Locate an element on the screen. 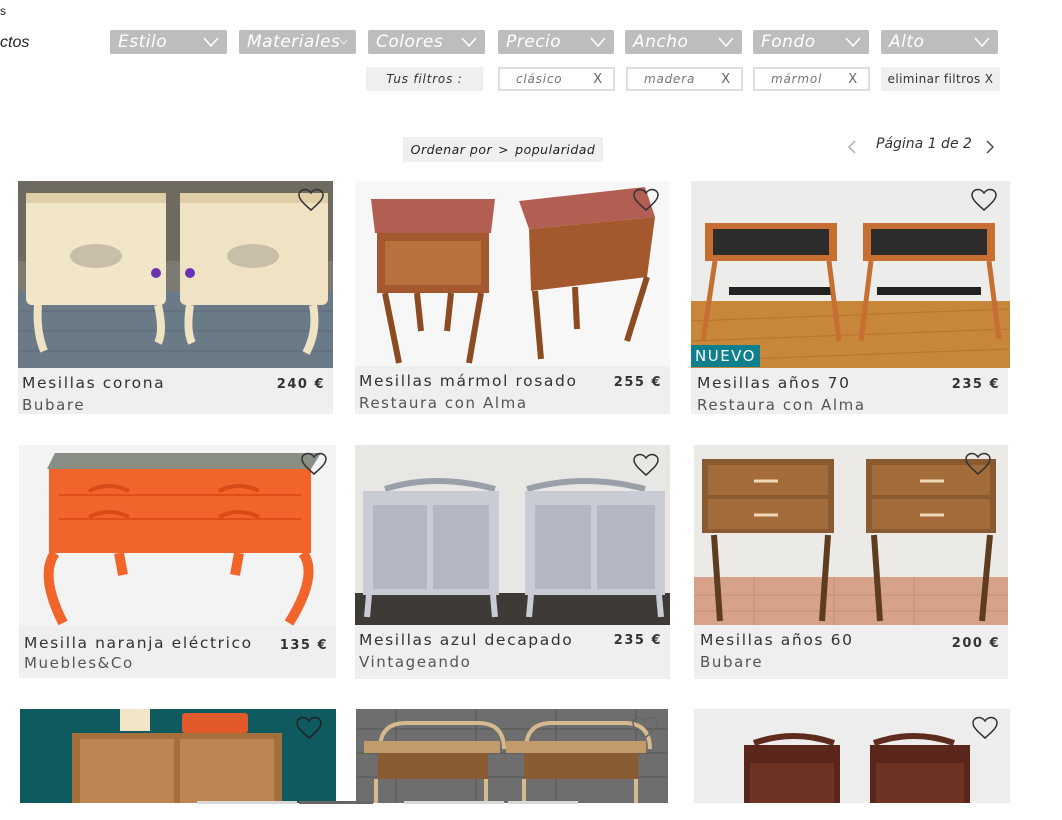 The width and height of the screenshot is (1062, 820). sidebar-fragment-top: s is located at coordinates (3, 11).